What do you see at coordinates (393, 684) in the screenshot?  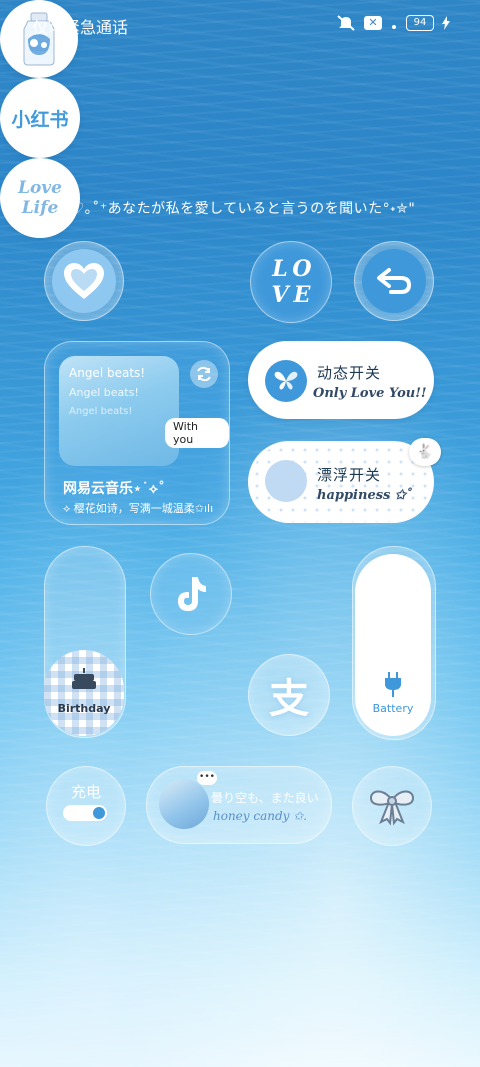 I see `plug-icon` at bounding box center [393, 684].